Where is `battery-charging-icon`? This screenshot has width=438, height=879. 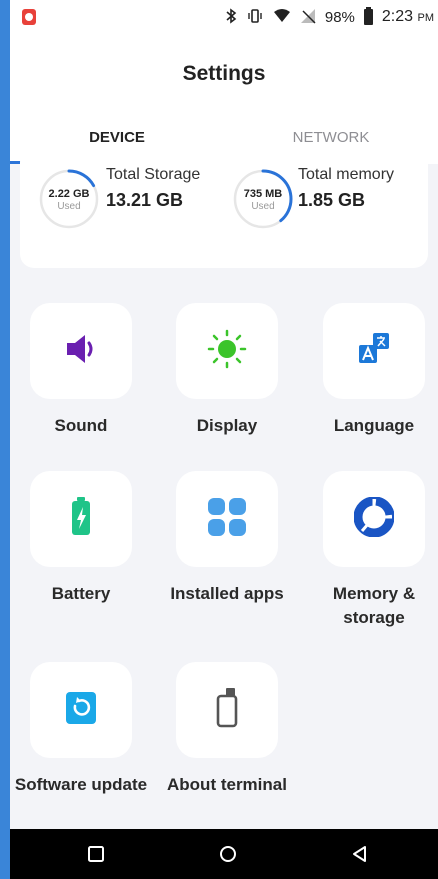
battery-charging-icon is located at coordinates (81, 519).